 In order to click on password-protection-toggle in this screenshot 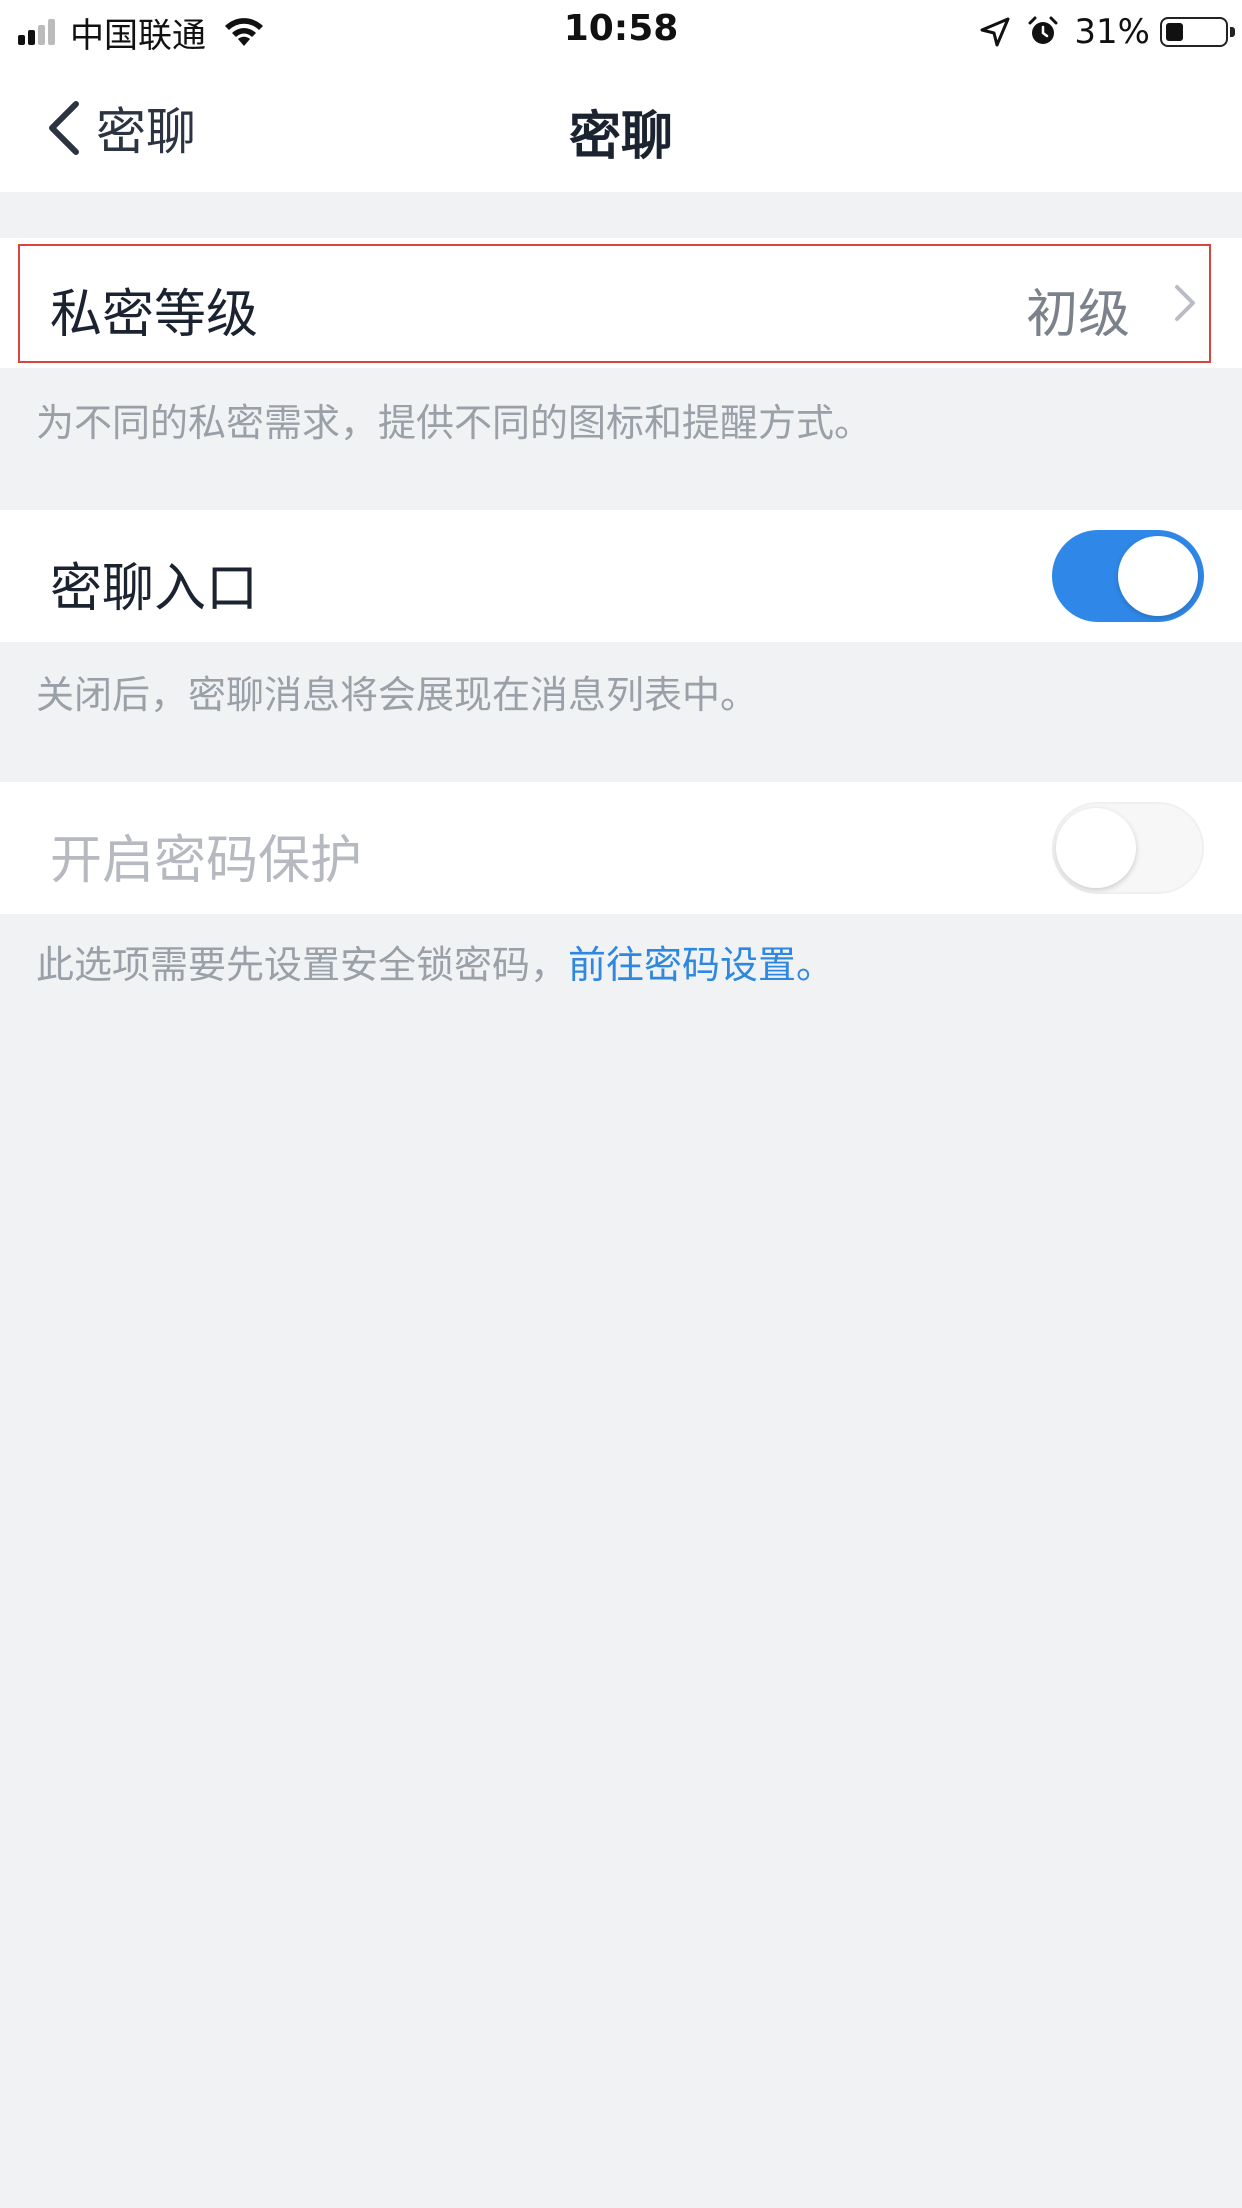, I will do `click(1128, 848)`.